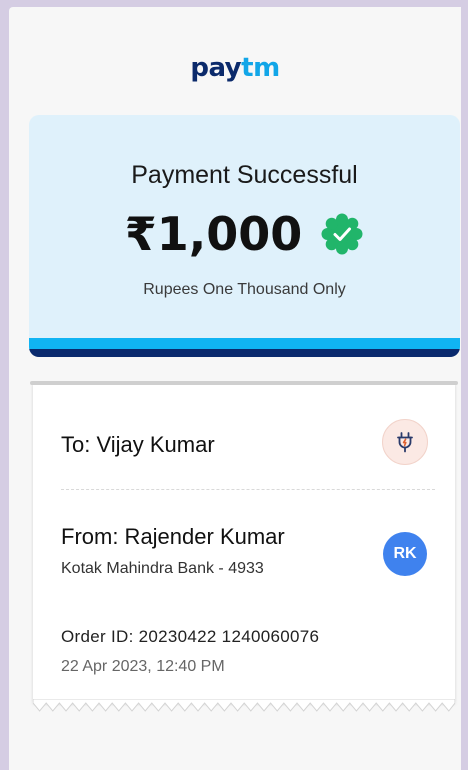 This screenshot has height=770, width=468. Describe the element at coordinates (162, 568) in the screenshot. I see `sender-bank-account: Kotak Mahindra Bank - 4933` at that location.